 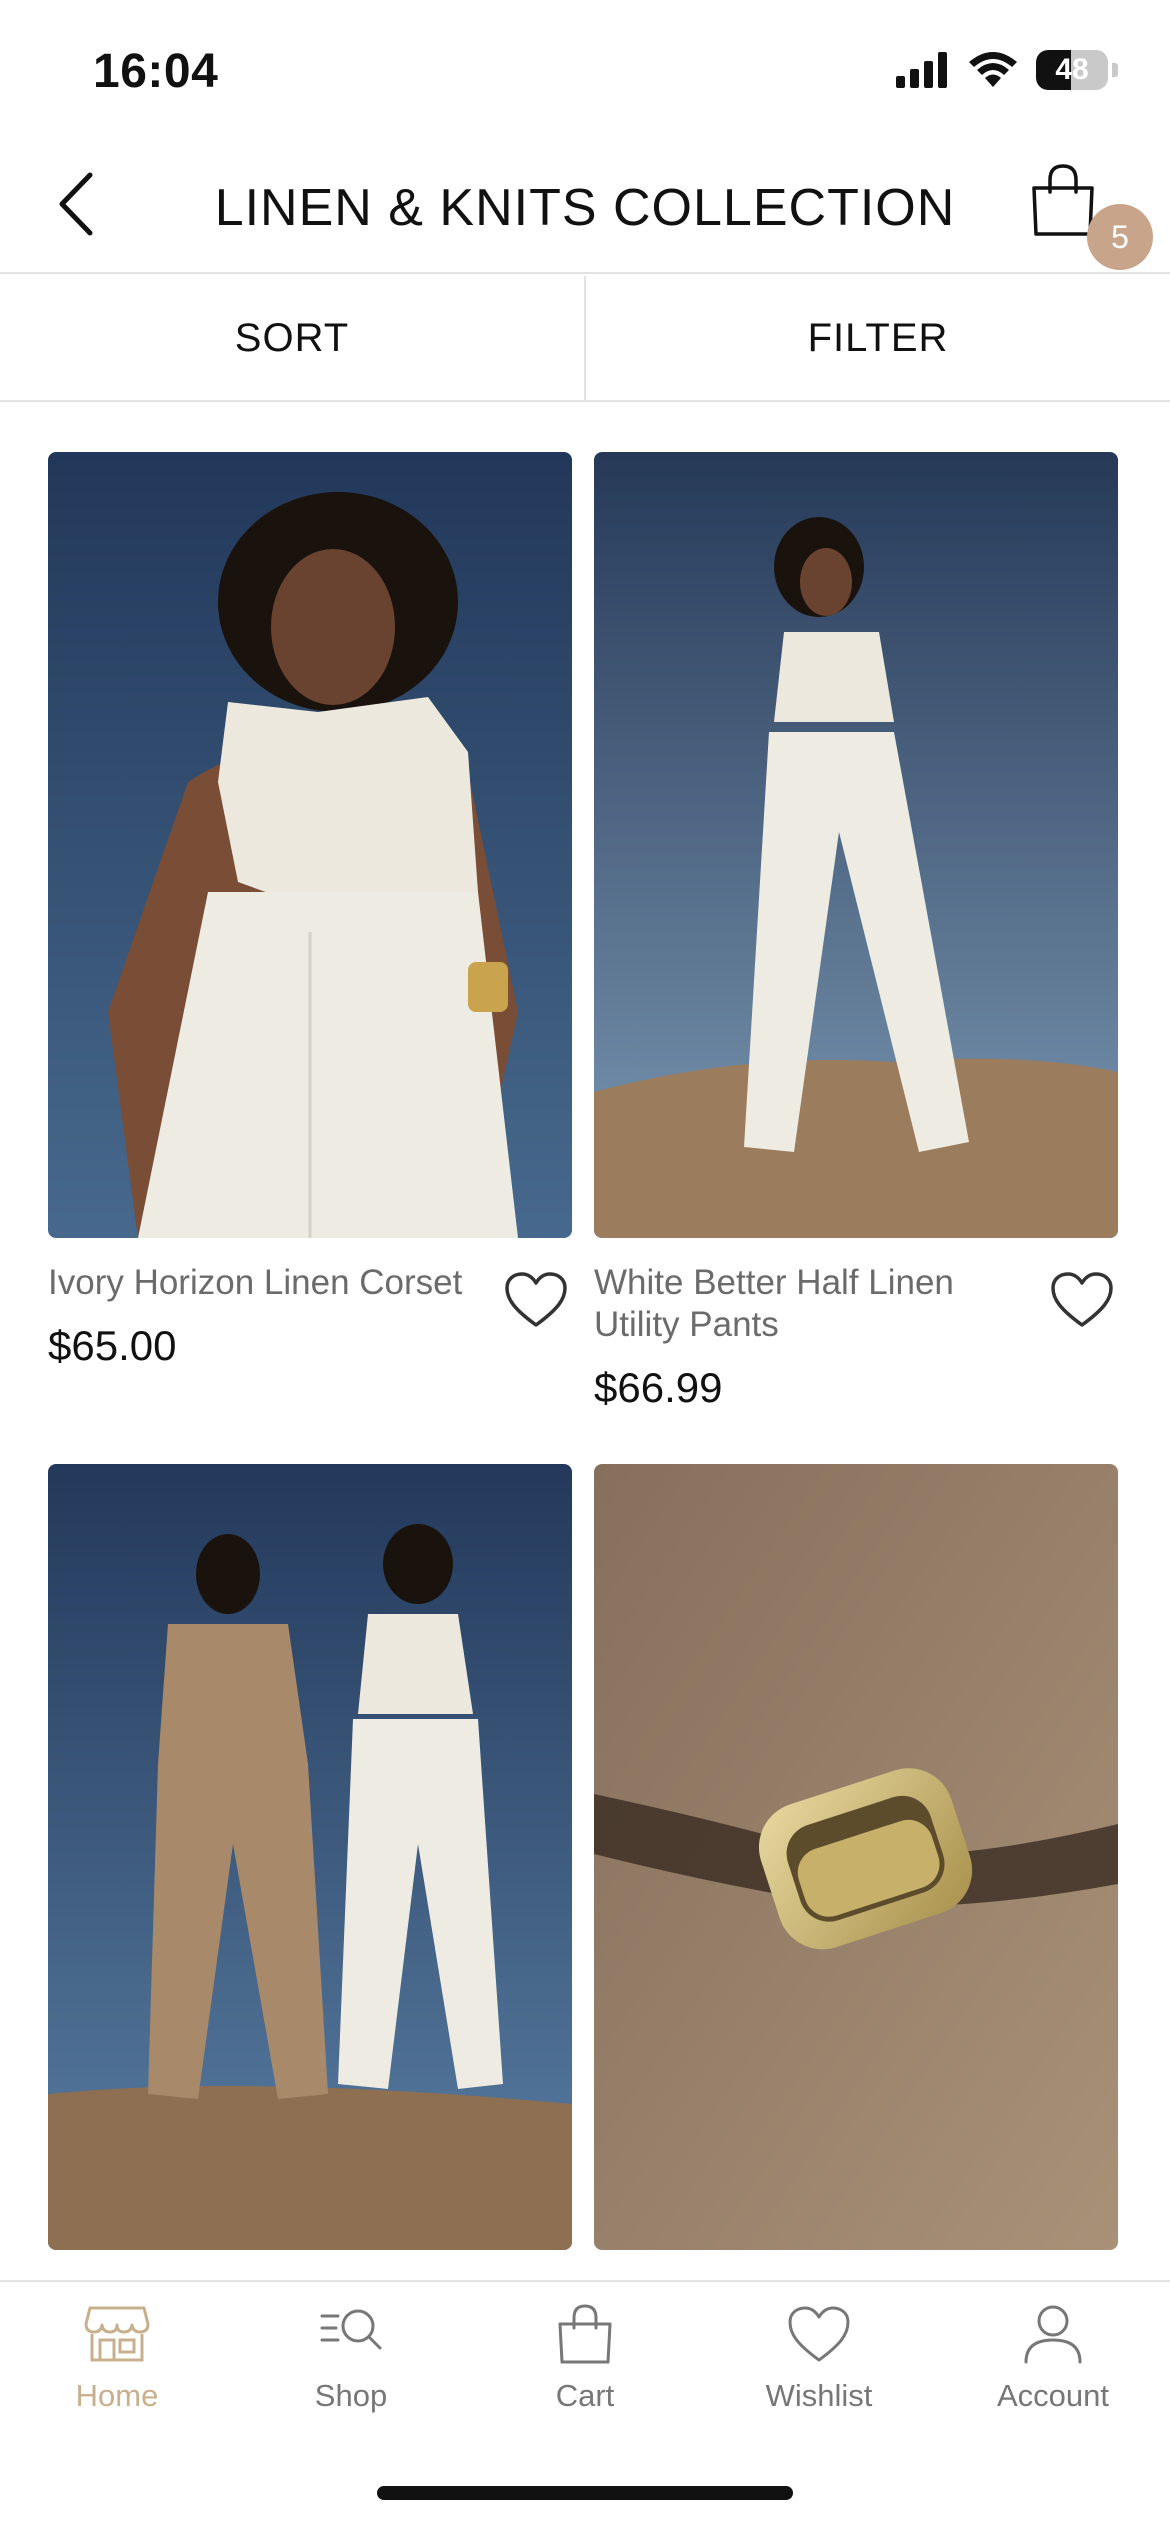 I want to click on status-time: 16:04, so click(x=156, y=71).